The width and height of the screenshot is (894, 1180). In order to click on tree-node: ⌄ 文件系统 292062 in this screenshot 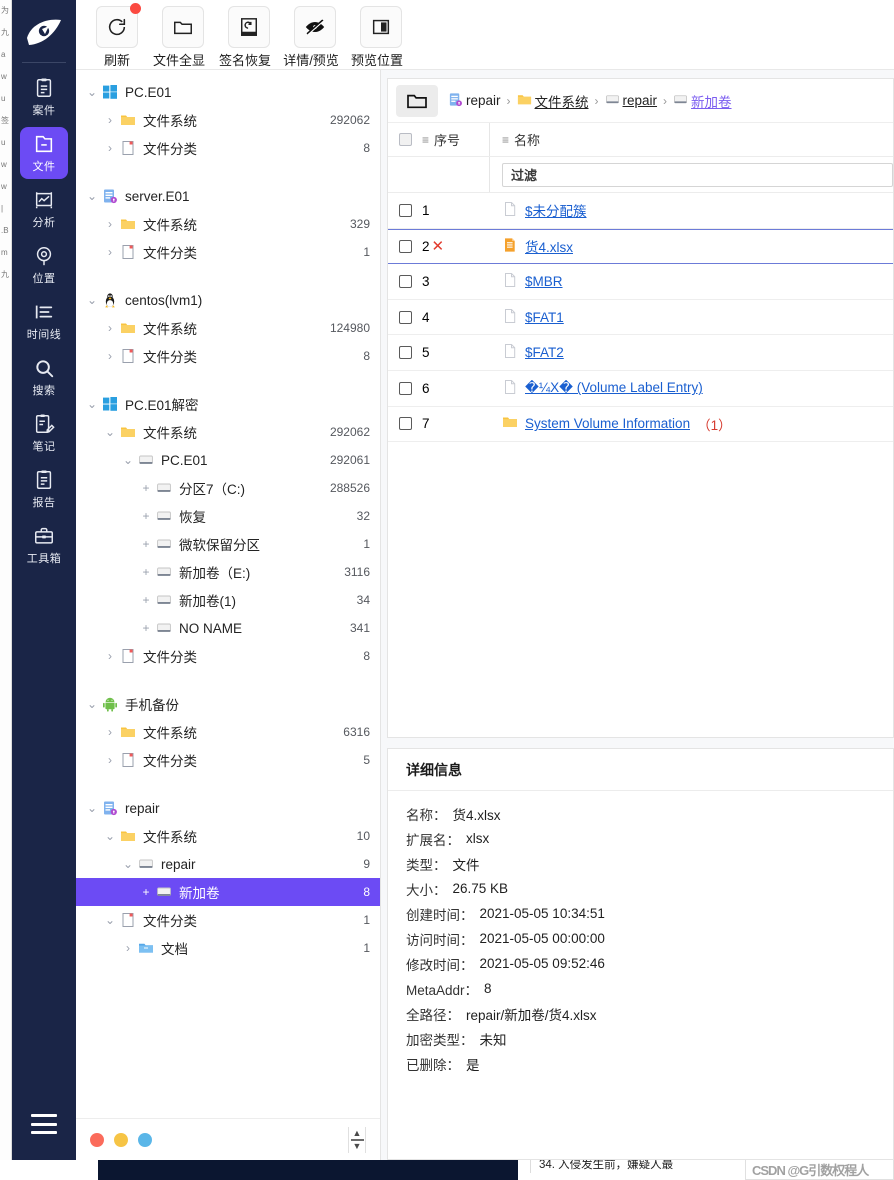, I will do `click(228, 432)`.